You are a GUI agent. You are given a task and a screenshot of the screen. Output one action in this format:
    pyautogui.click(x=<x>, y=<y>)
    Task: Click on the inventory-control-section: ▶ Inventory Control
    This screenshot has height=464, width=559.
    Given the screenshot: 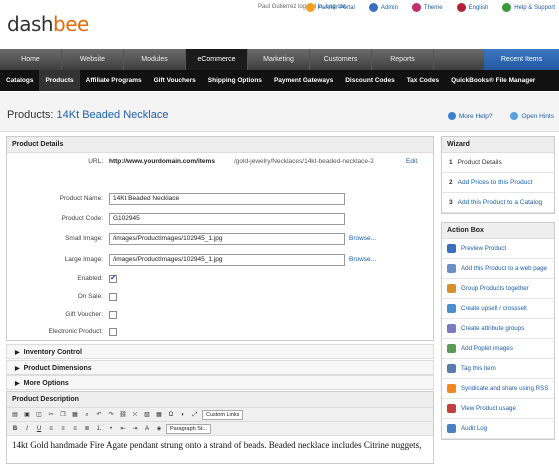 What is the action you would take?
    pyautogui.click(x=220, y=351)
    